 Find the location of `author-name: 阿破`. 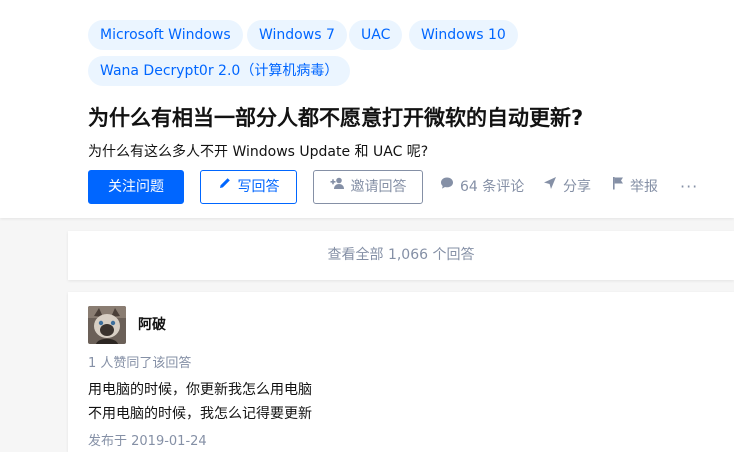

author-name: 阿破 is located at coordinates (152, 325).